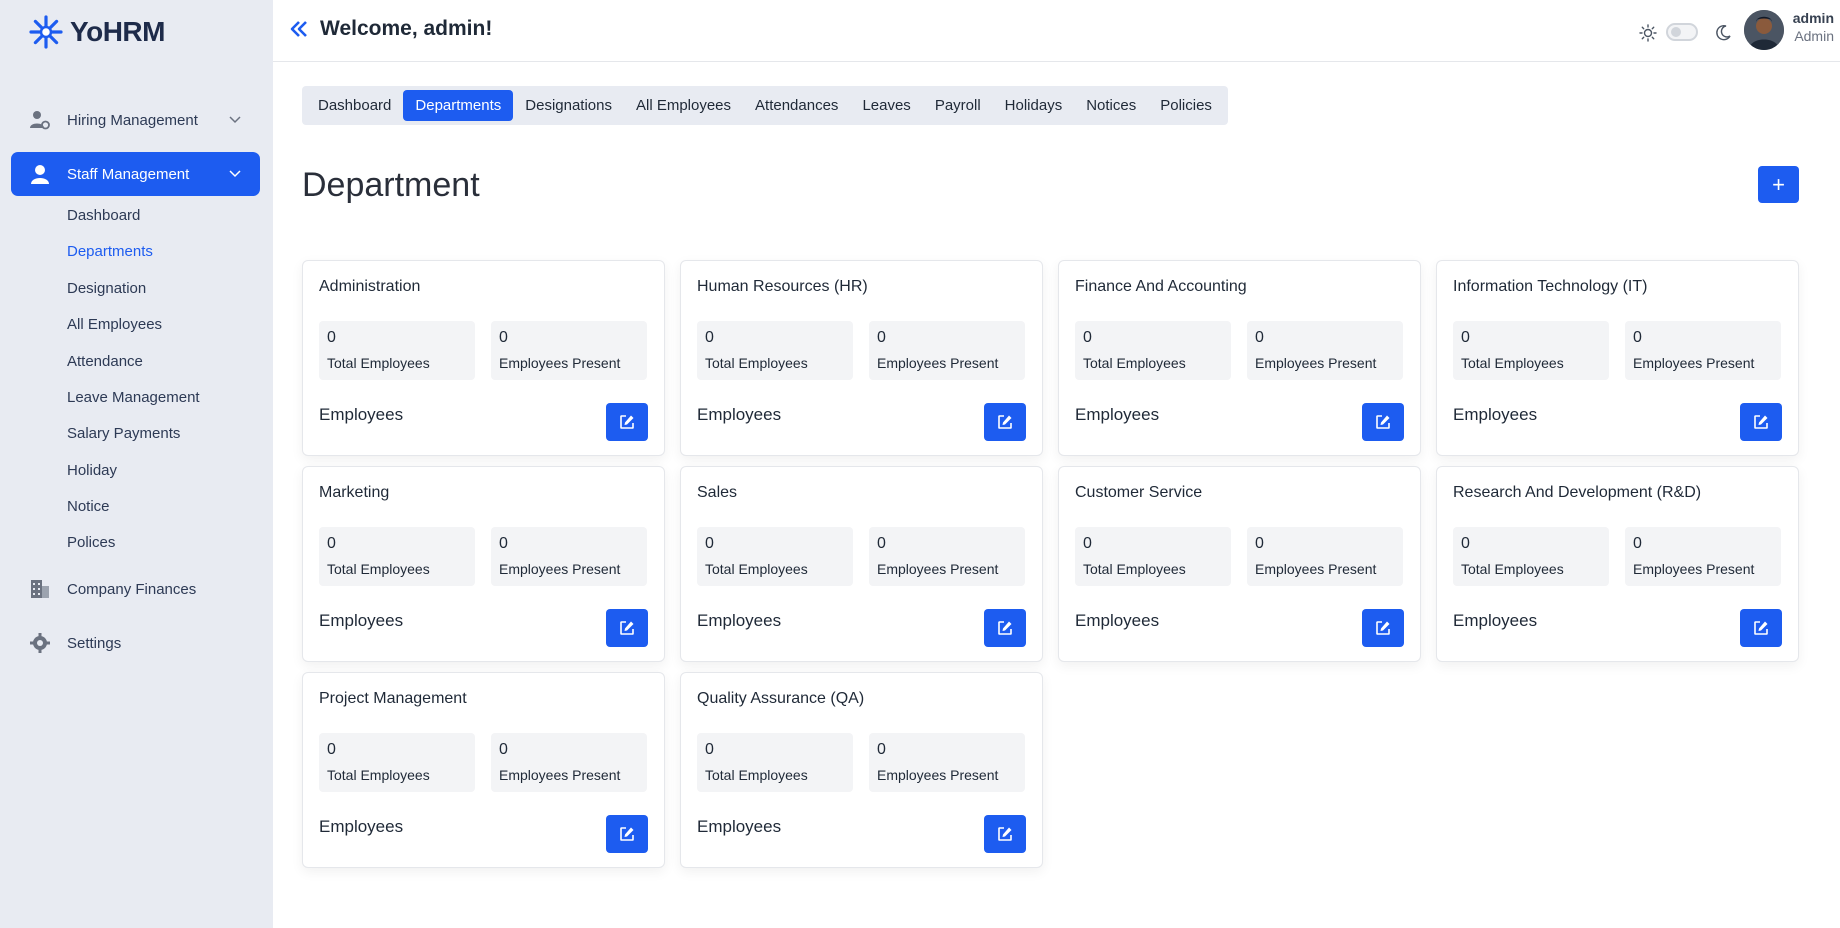  I want to click on sidebar-item-dashboard: Dashboard, so click(103, 215).